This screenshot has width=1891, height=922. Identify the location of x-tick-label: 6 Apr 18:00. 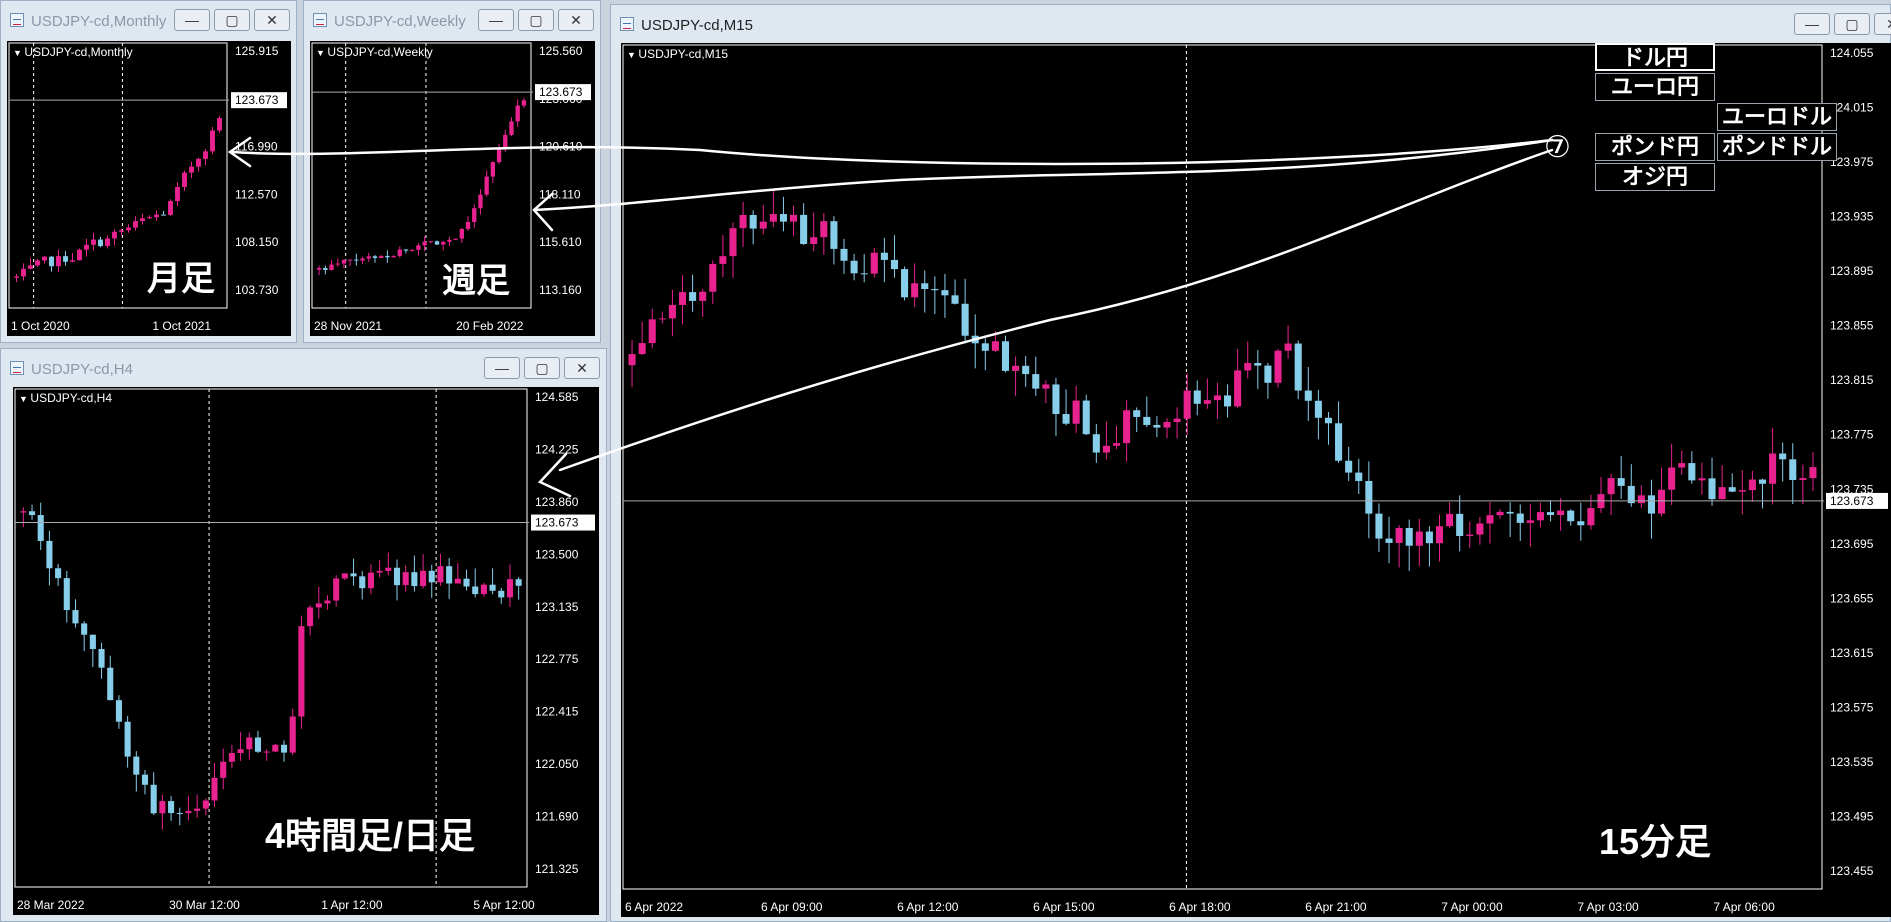
(1200, 907).